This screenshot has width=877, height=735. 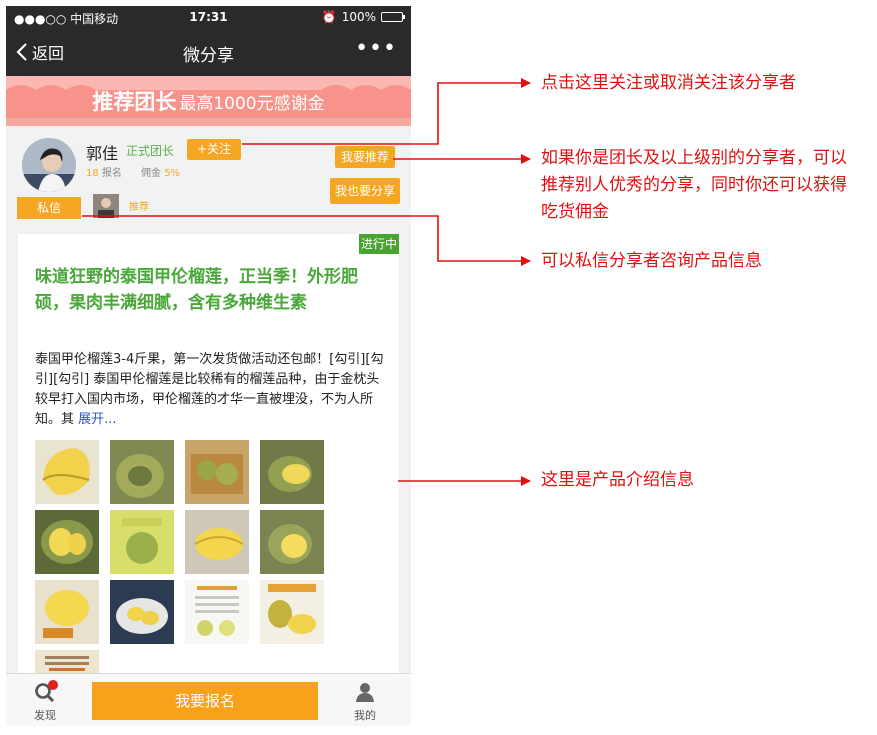 I want to click on banner-sub-text: 最高1000元感谢金, so click(x=252, y=104).